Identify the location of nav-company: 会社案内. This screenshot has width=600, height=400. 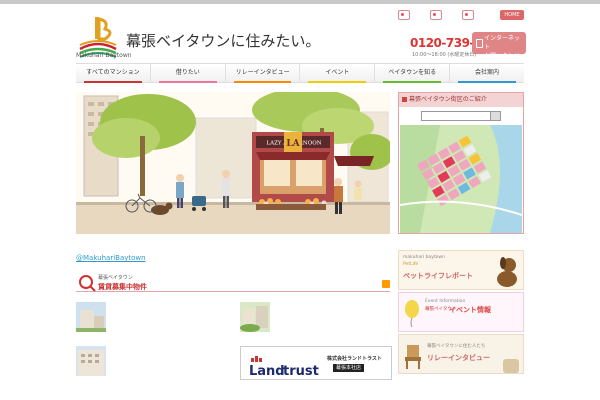
(487, 73).